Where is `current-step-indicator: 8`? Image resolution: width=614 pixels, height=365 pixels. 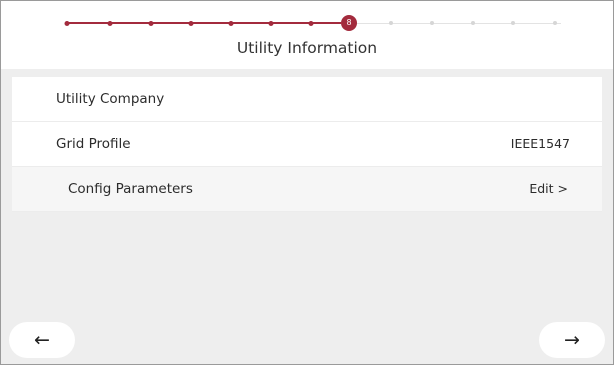 current-step-indicator: 8 is located at coordinates (349, 23).